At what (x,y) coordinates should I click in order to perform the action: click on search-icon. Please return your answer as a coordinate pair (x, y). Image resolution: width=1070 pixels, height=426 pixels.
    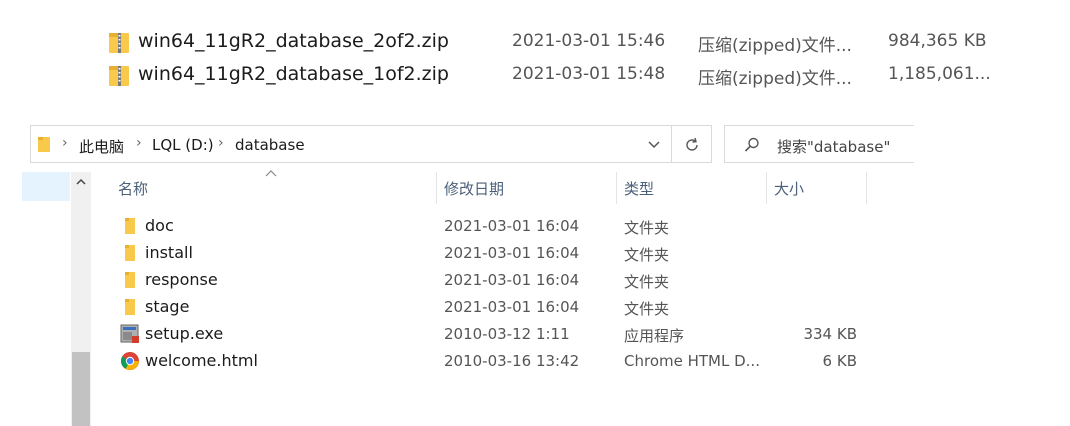
    Looking at the image, I should click on (751, 144).